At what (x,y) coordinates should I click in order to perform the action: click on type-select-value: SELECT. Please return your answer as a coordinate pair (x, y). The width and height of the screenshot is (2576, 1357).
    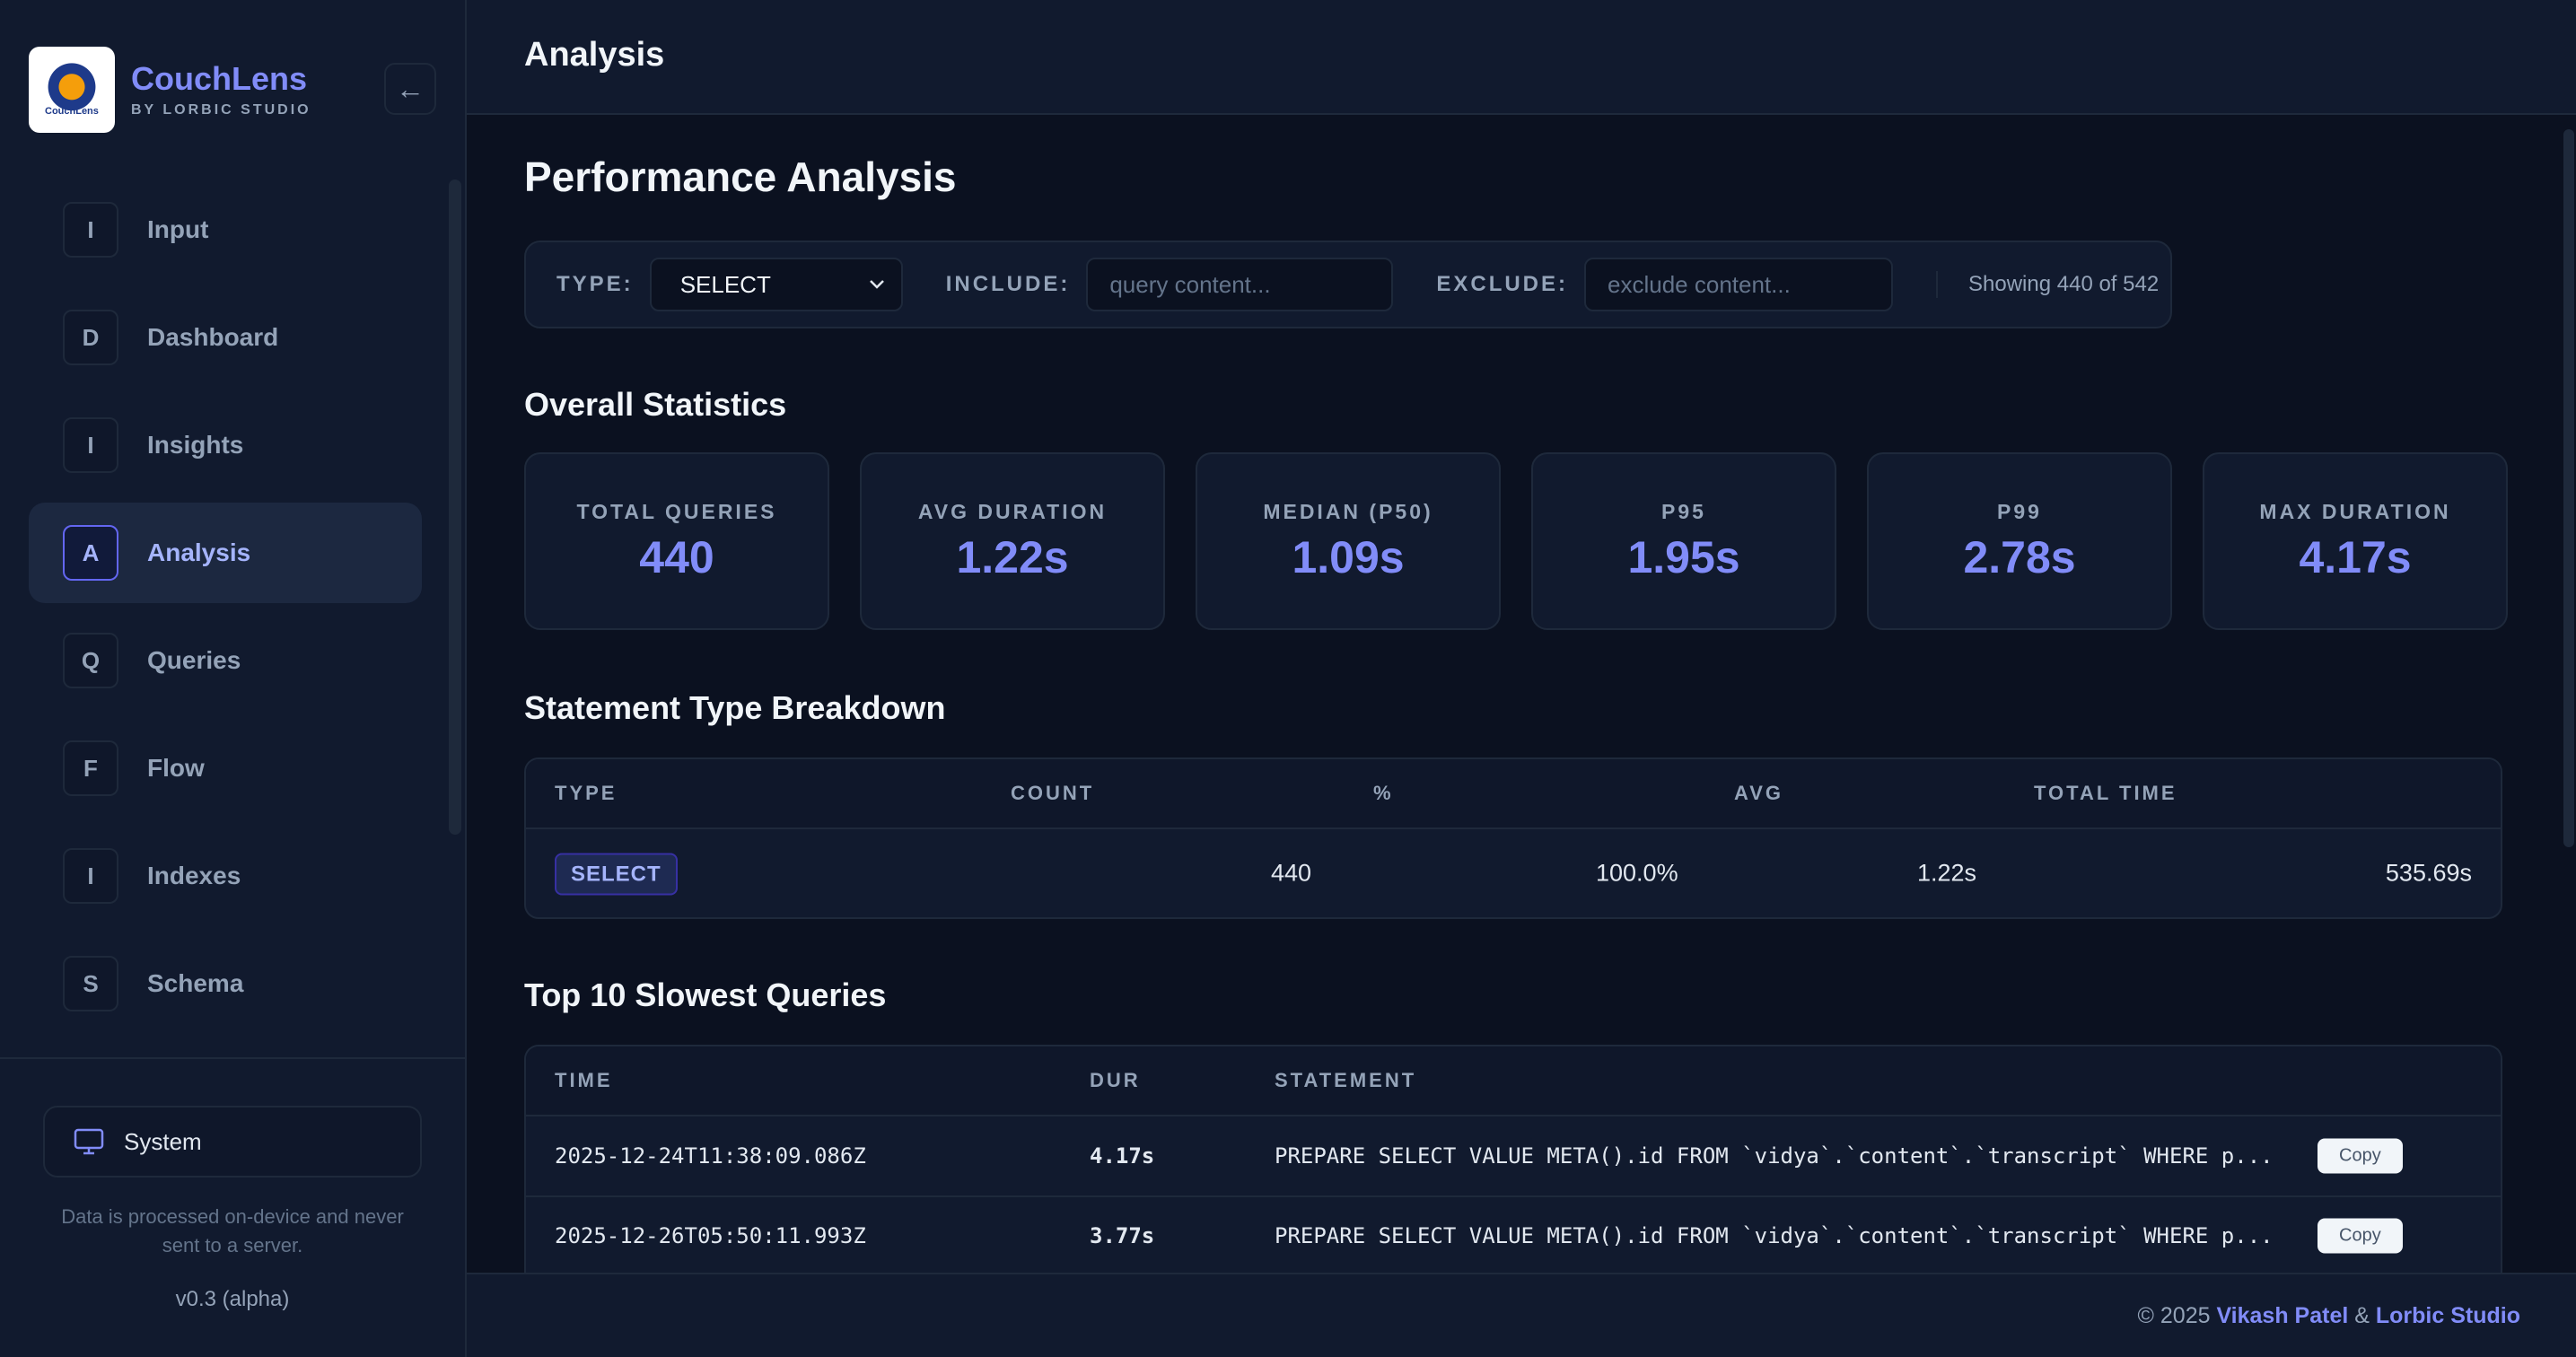
    Looking at the image, I should click on (725, 284).